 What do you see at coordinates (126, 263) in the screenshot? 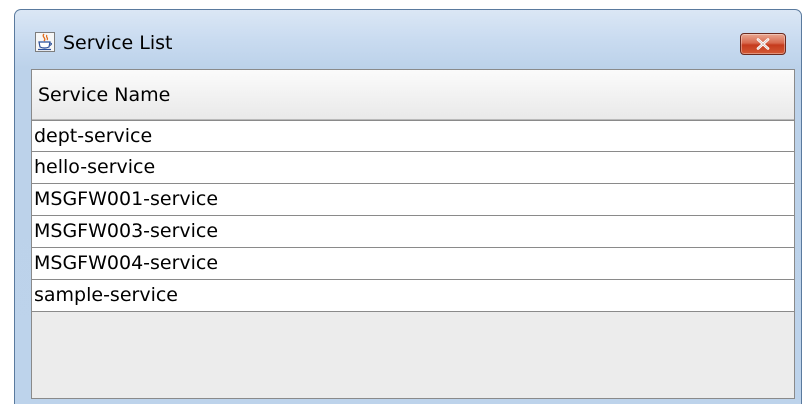
I see `service-name-cell: MSGFW004-service` at bounding box center [126, 263].